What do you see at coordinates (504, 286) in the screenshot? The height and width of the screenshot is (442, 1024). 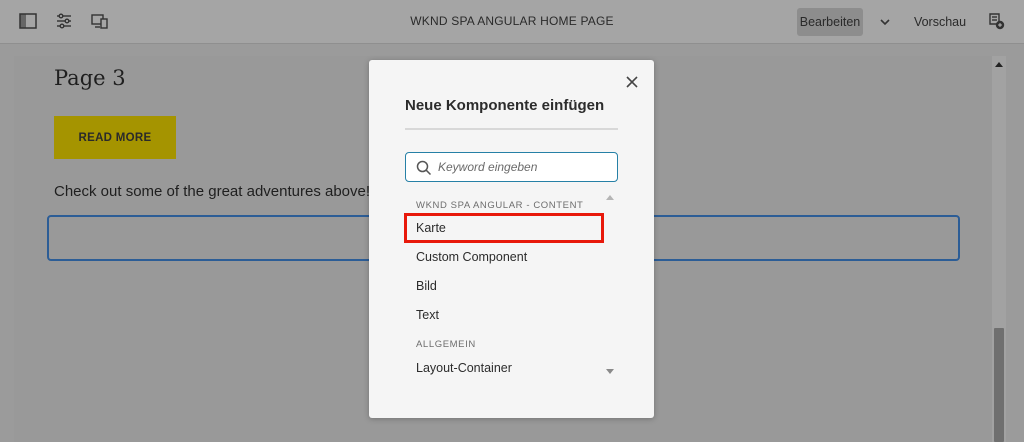 I see `list-item-bild: Bild` at bounding box center [504, 286].